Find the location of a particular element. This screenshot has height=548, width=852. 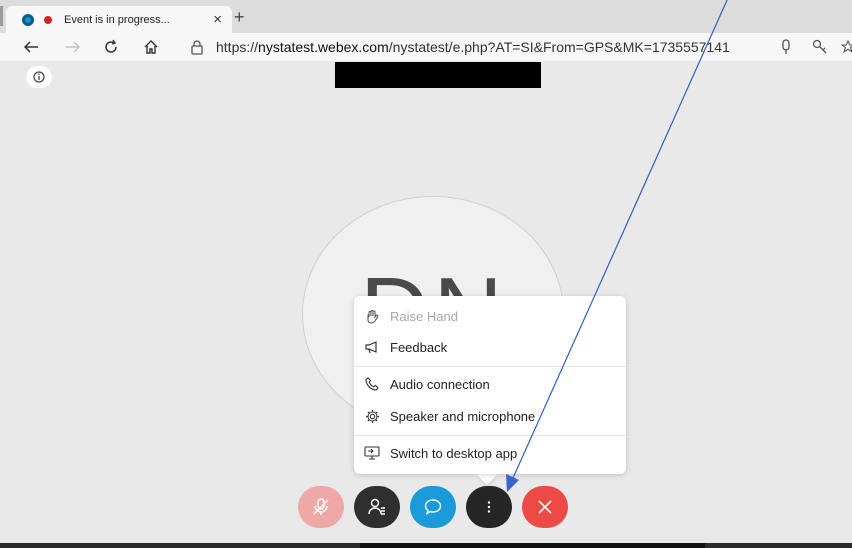

mic-muted-icon is located at coordinates (321, 506).